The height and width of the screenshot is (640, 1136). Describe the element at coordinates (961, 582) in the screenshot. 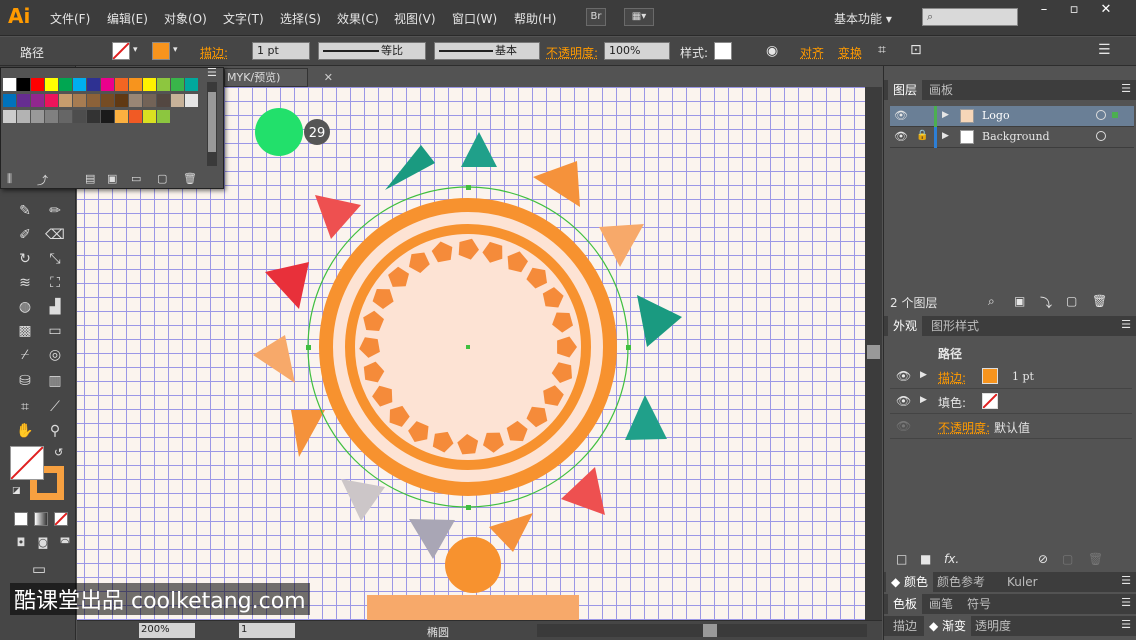

I see `tab-color-guide: 颜色参考` at that location.